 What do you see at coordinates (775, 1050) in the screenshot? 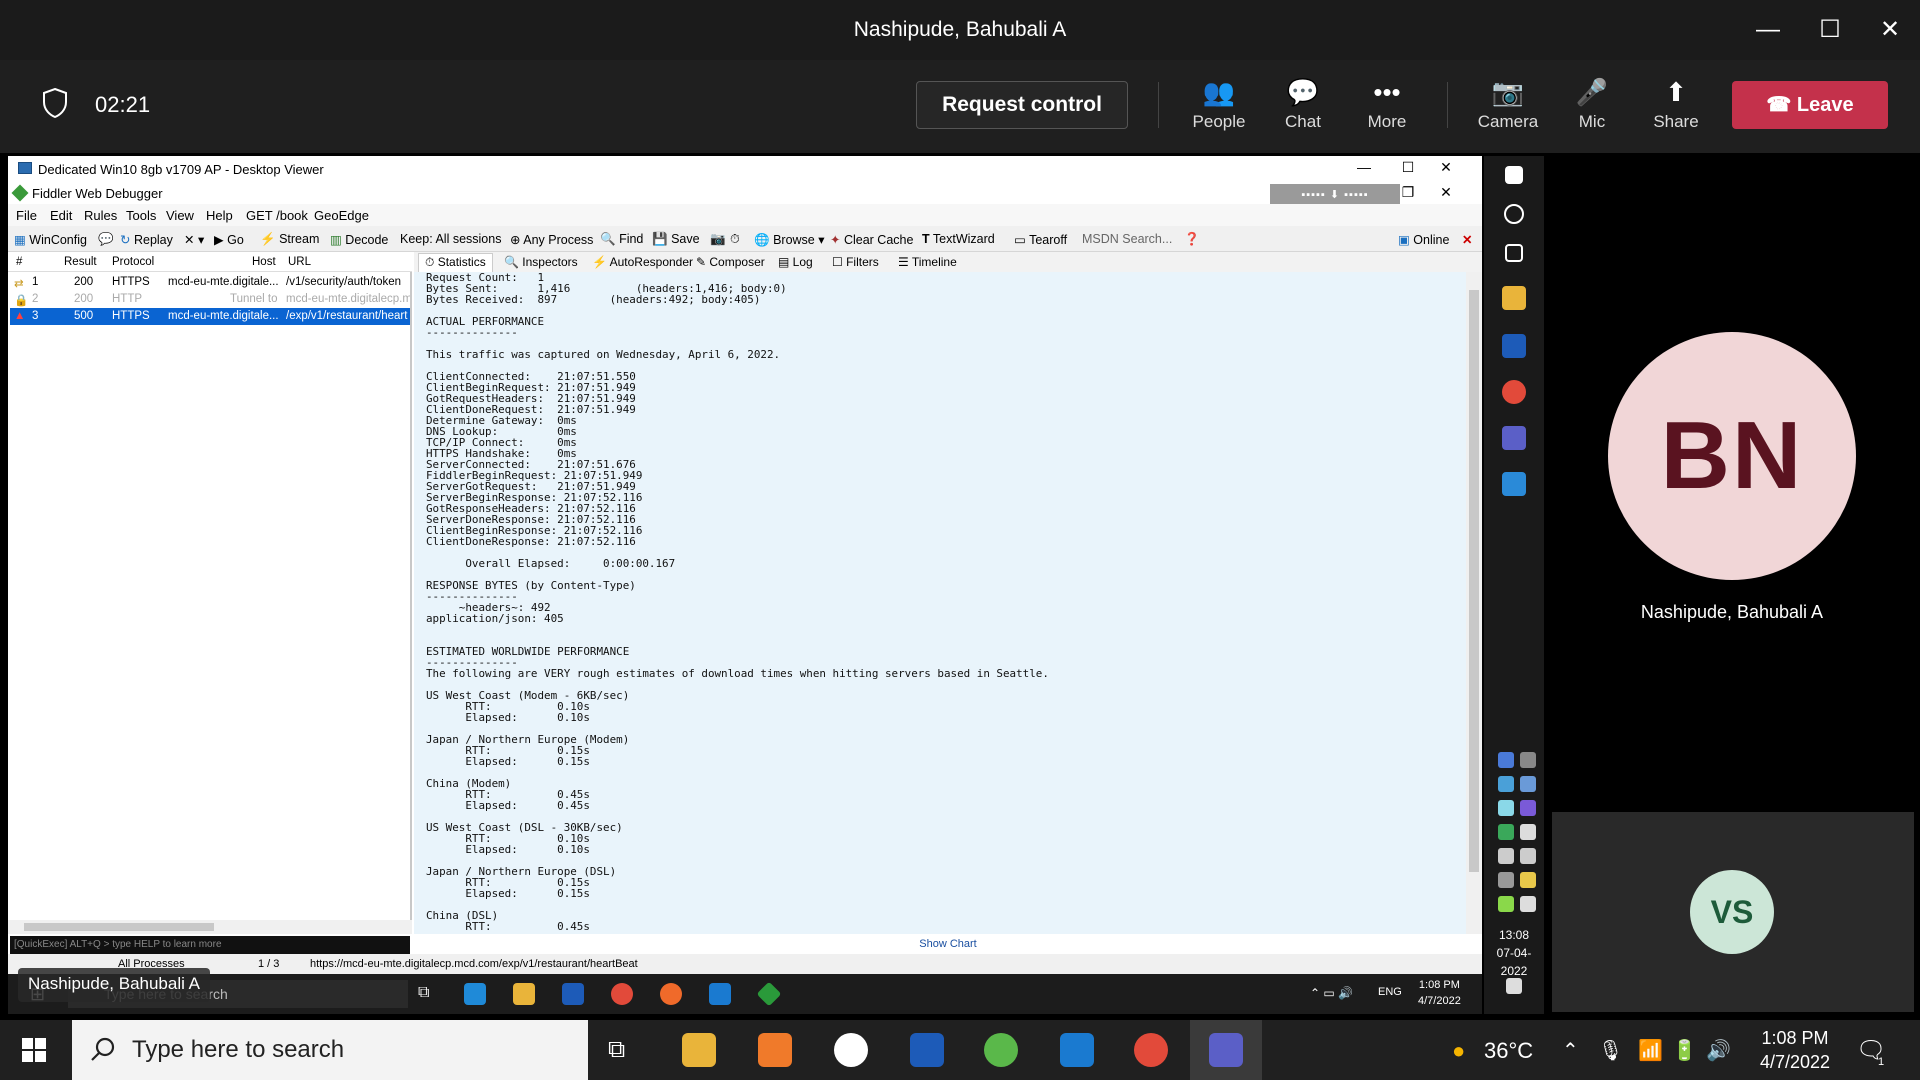
I see `office-app-icon` at bounding box center [775, 1050].